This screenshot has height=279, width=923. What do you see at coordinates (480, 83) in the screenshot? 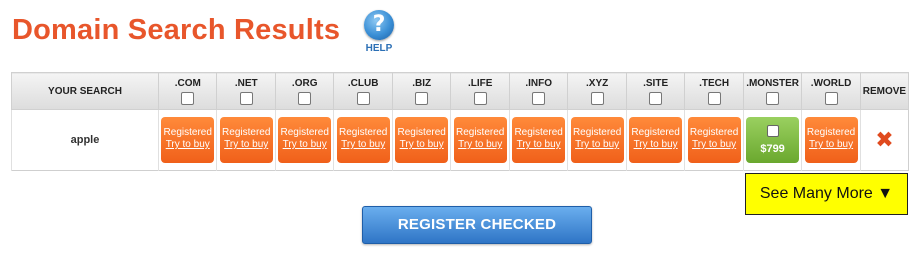
I see `tld-label: .LIFE` at bounding box center [480, 83].